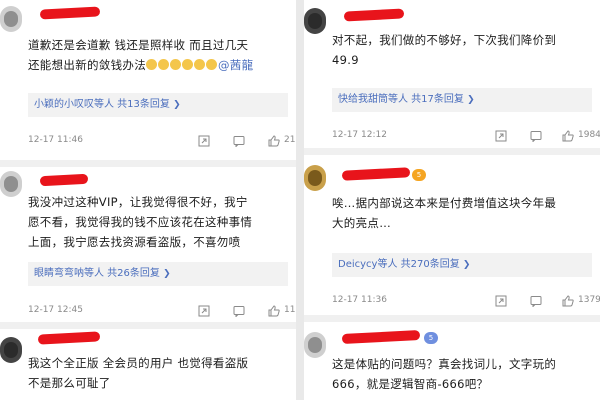 Image resolution: width=600 pixels, height=400 pixels. What do you see at coordinates (444, 40) in the screenshot?
I see `comment-line: 对不起，我们做的不够好，下次我们降价到` at bounding box center [444, 40].